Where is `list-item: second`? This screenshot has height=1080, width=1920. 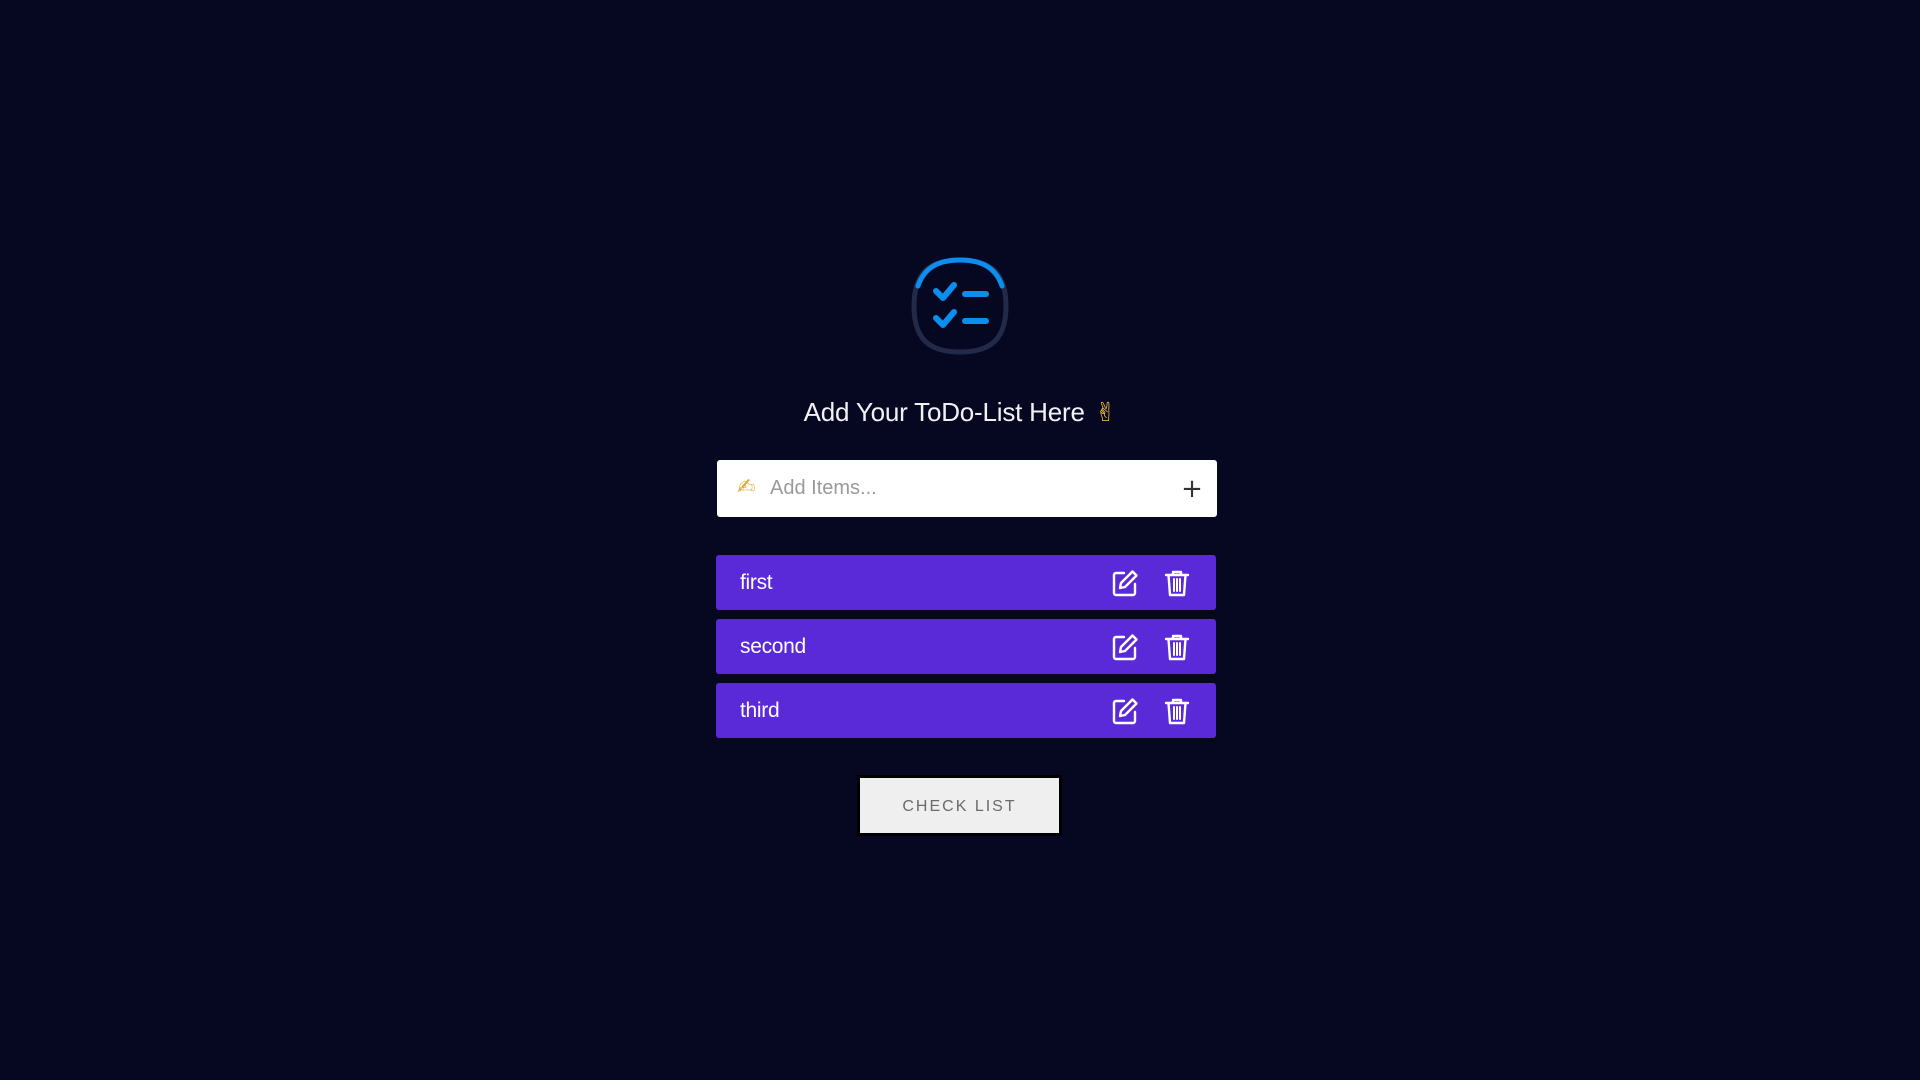 list-item: second is located at coordinates (966, 646).